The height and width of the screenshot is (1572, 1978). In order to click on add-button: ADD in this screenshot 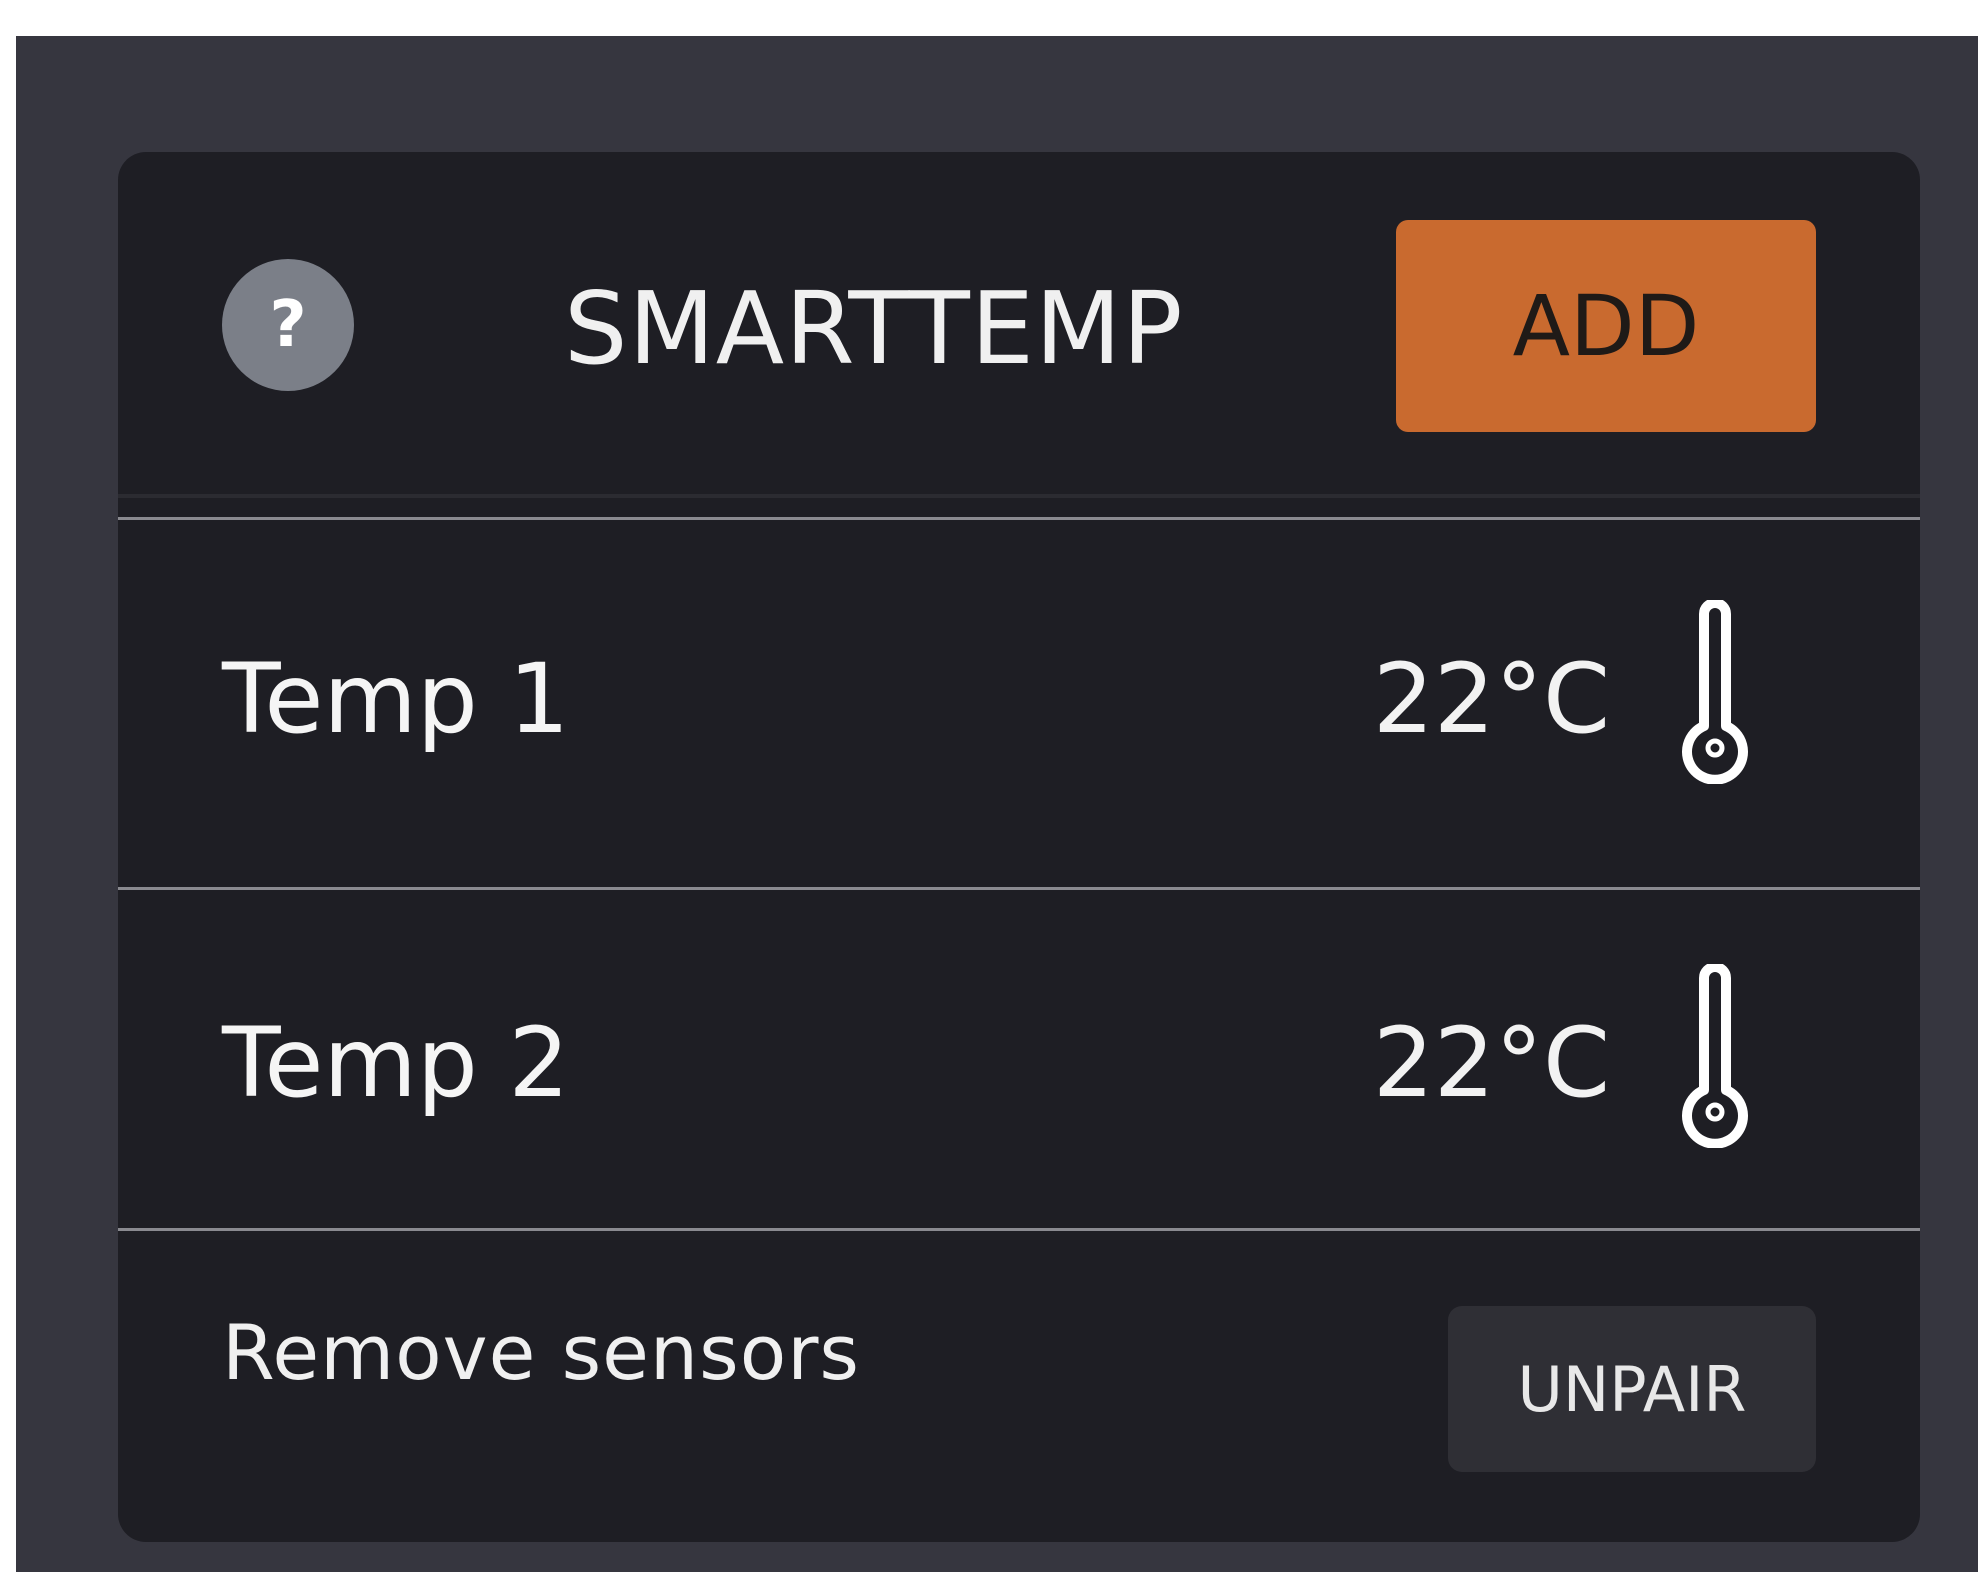, I will do `click(1606, 326)`.